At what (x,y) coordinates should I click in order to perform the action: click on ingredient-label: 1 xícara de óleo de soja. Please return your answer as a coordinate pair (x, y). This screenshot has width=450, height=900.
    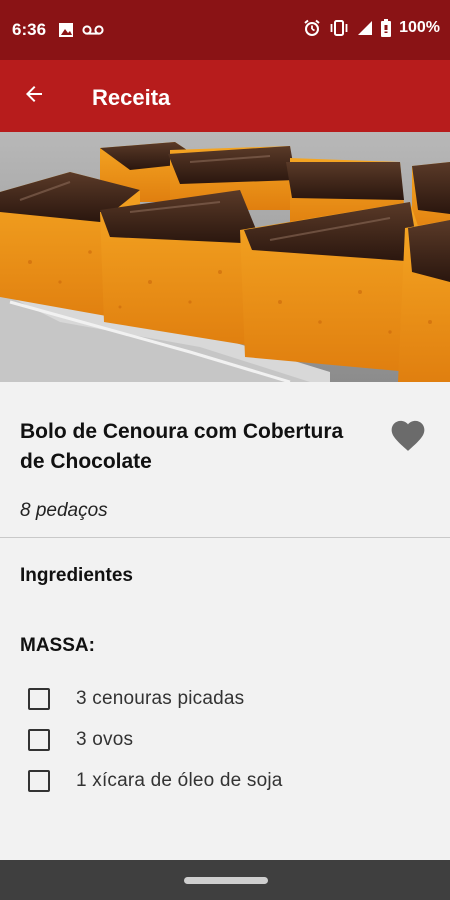
    Looking at the image, I should click on (179, 780).